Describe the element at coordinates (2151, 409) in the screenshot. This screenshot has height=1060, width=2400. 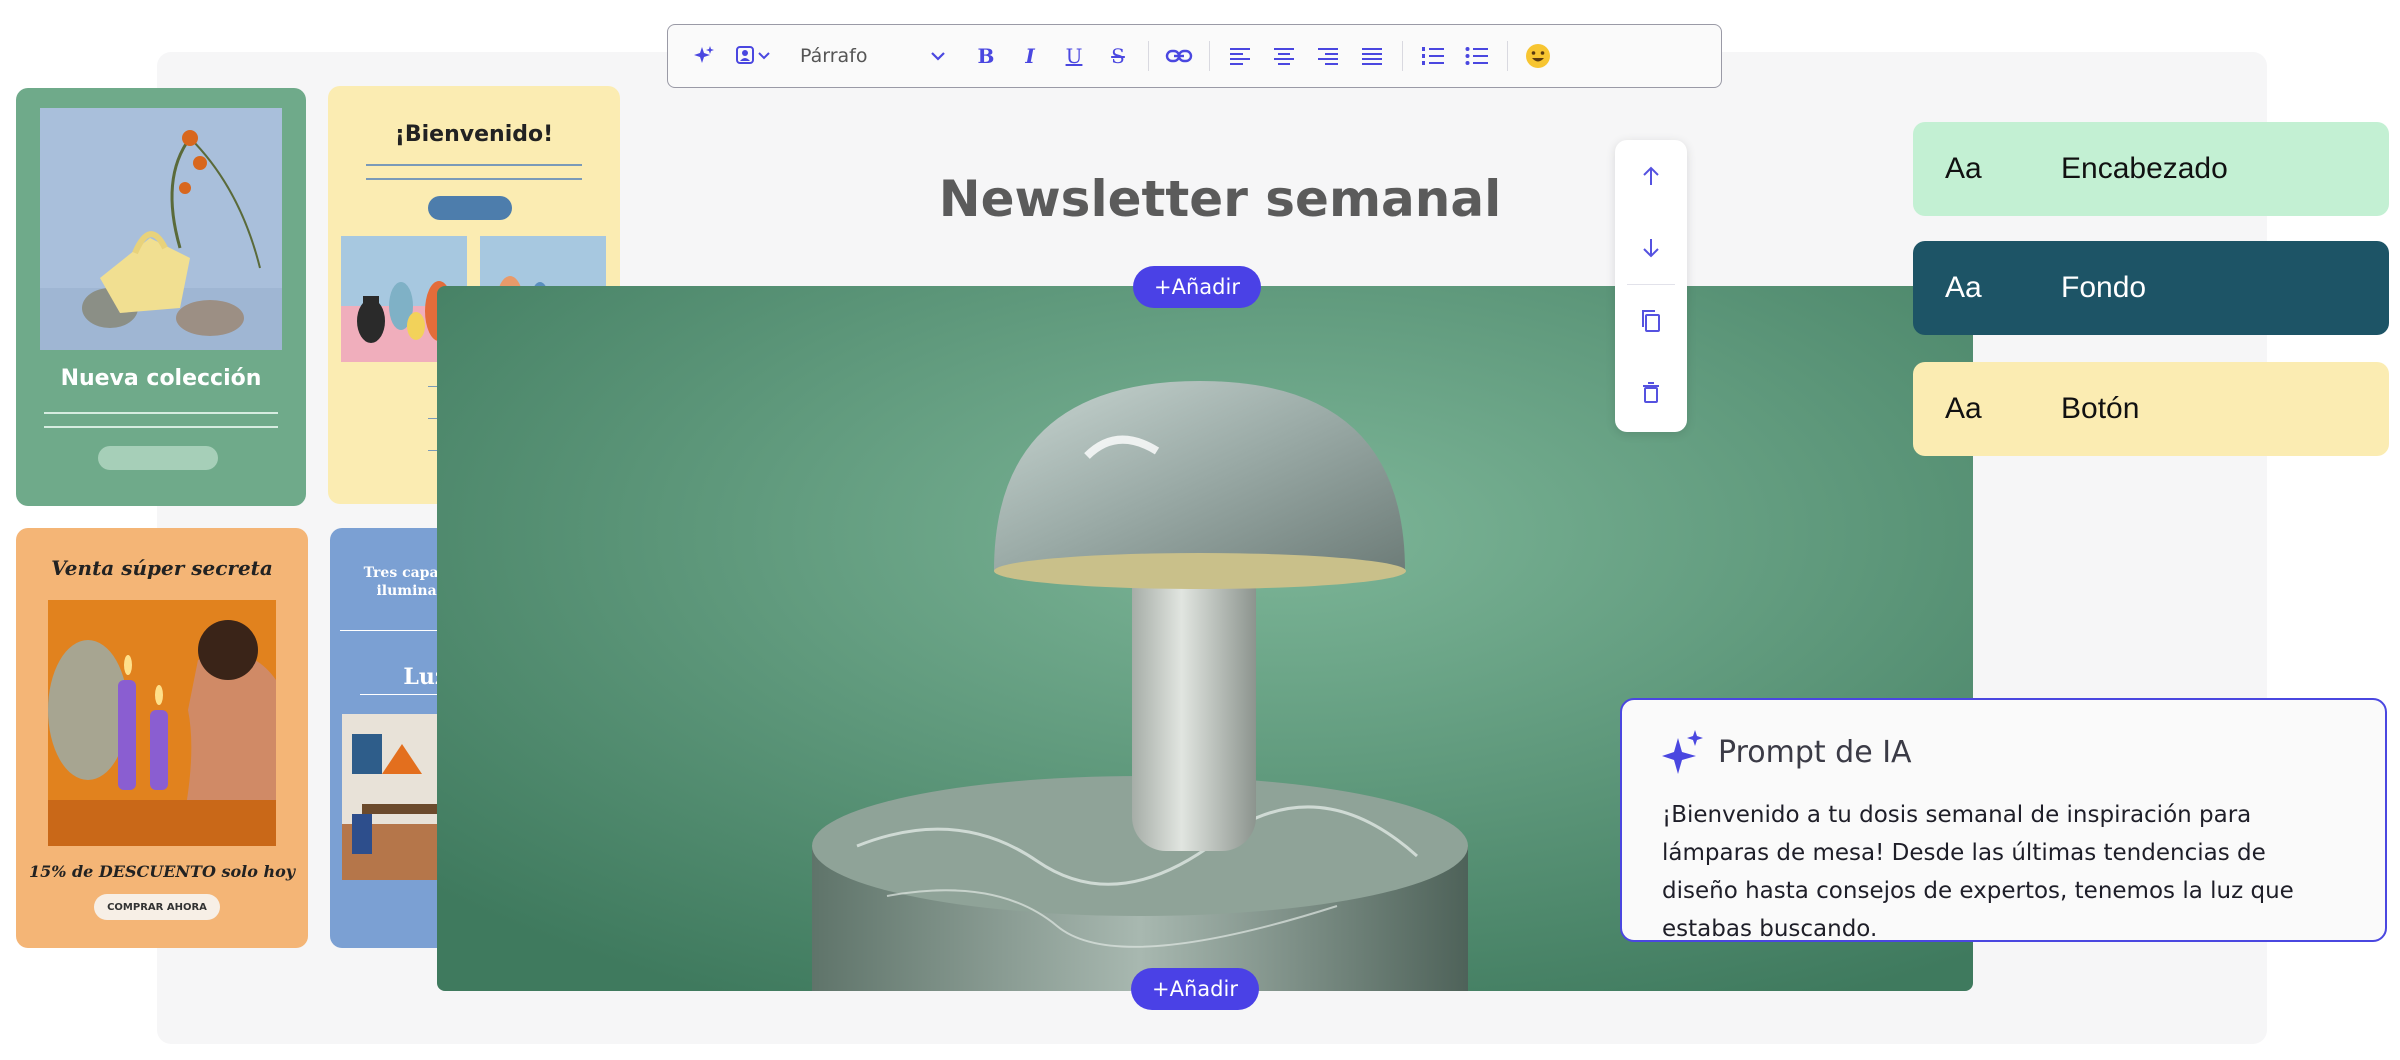
I see `style-chip-button: Aa Botón` at that location.